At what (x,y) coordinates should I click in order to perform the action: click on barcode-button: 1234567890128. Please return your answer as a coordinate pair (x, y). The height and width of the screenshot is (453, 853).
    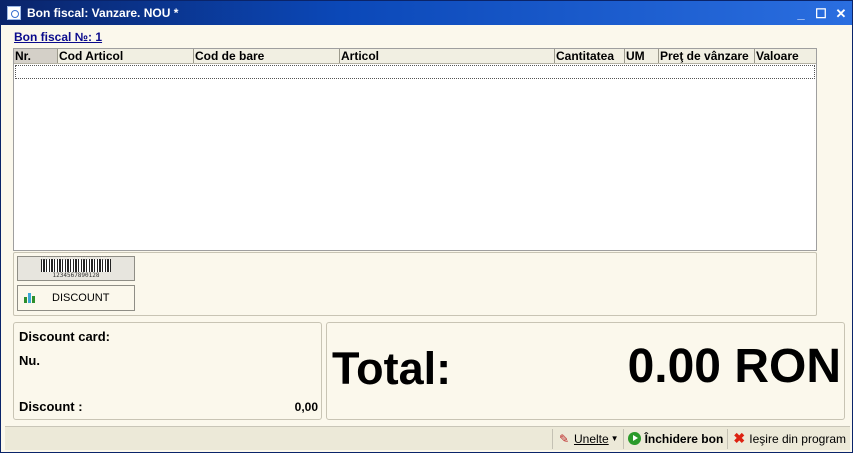
    Looking at the image, I should click on (76, 268).